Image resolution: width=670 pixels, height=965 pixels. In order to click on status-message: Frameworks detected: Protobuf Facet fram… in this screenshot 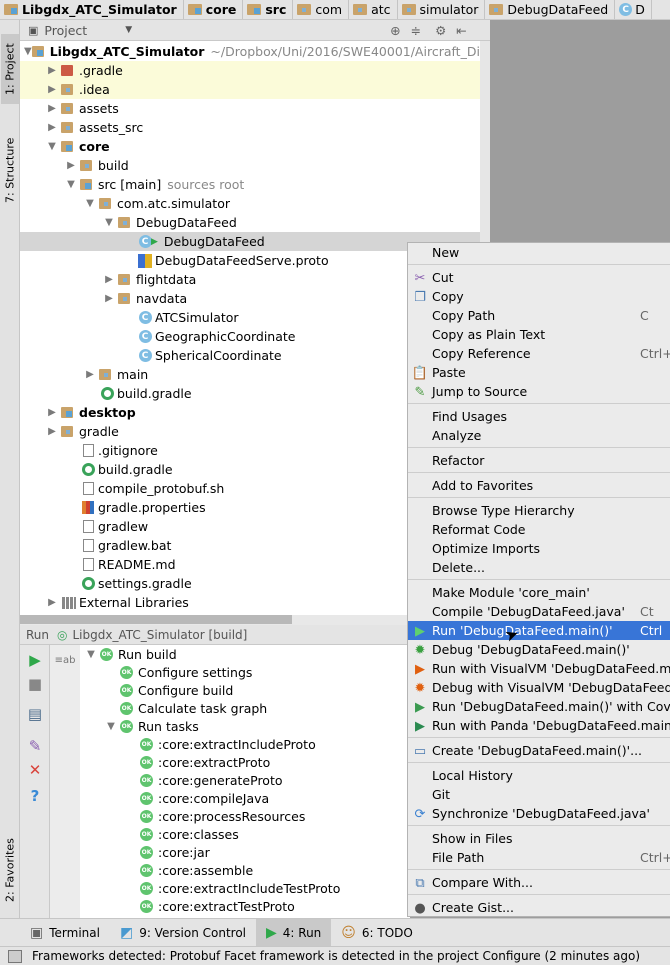, I will do `click(336, 956)`.